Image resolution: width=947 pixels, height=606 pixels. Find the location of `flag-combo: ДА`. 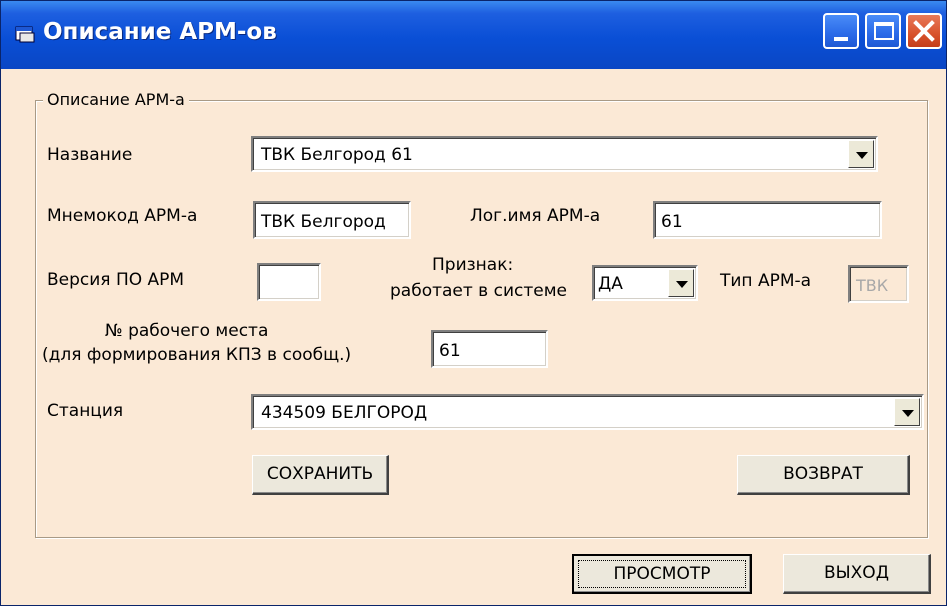

flag-combo: ДА is located at coordinates (645, 283).